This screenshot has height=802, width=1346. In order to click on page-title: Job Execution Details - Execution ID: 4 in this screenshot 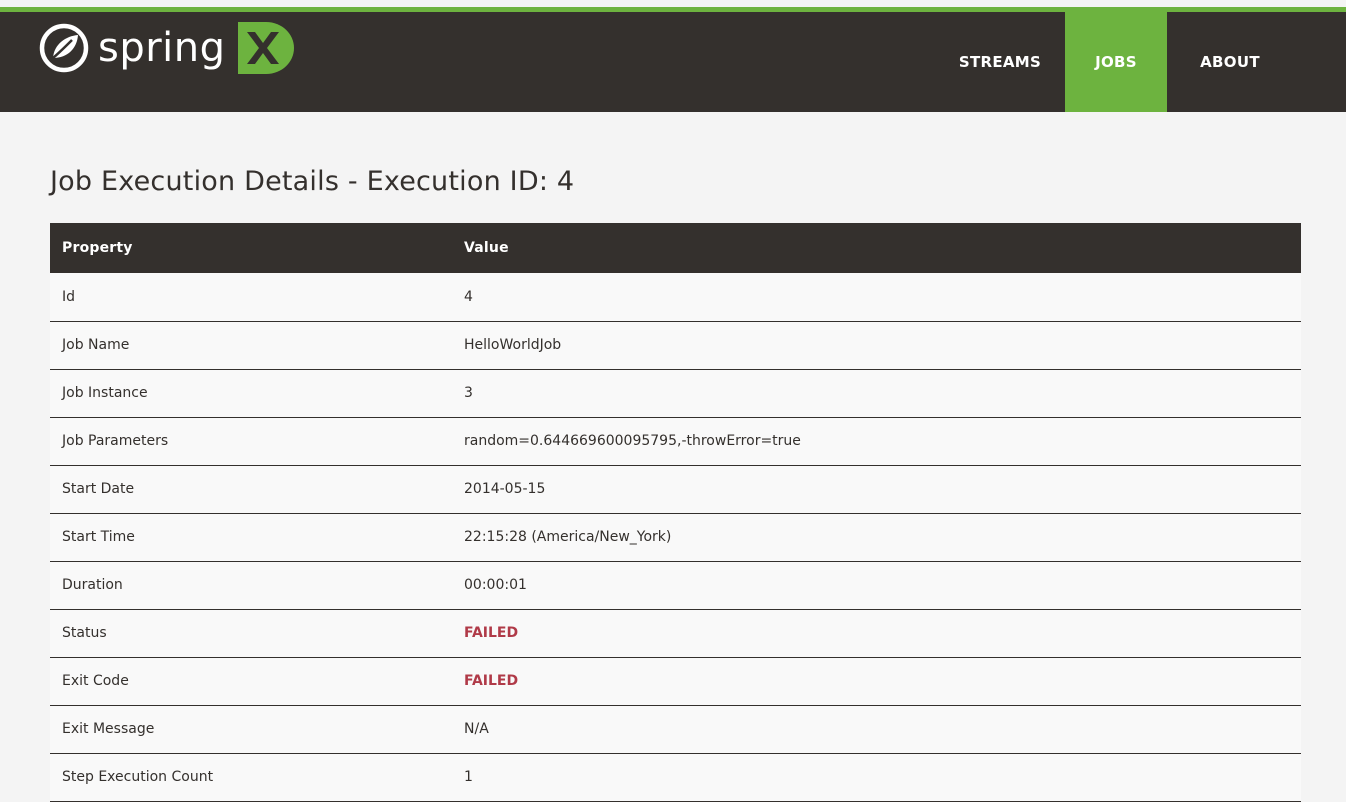, I will do `click(312, 181)`.